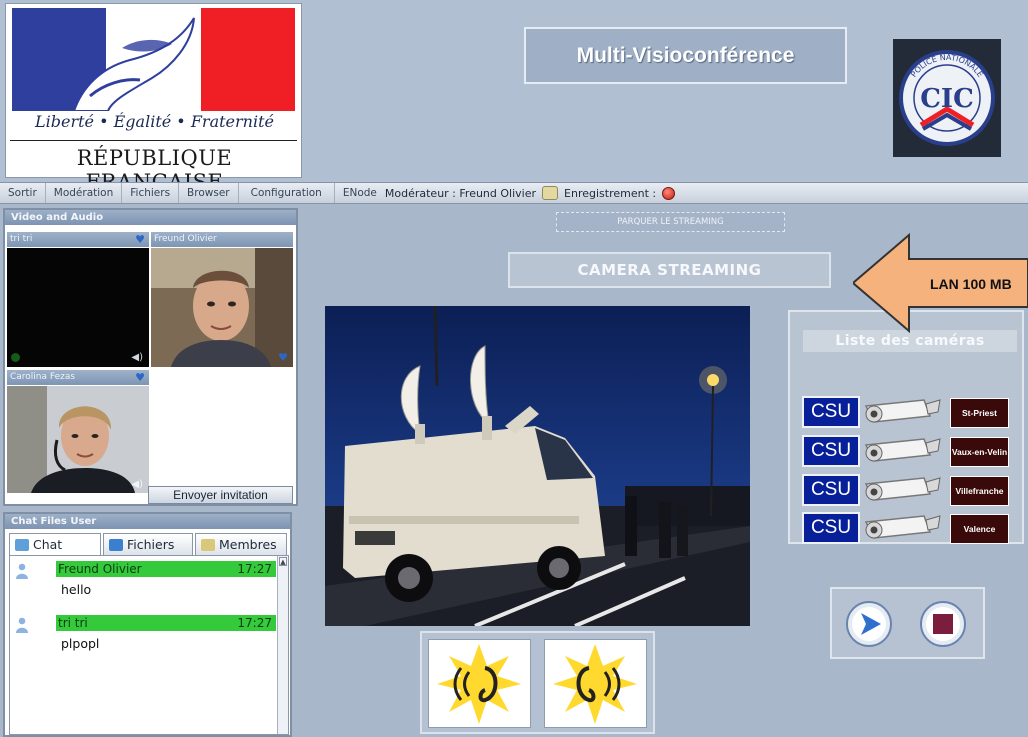  I want to click on camera-city-button: Vaux-en-Velin, so click(979, 452).